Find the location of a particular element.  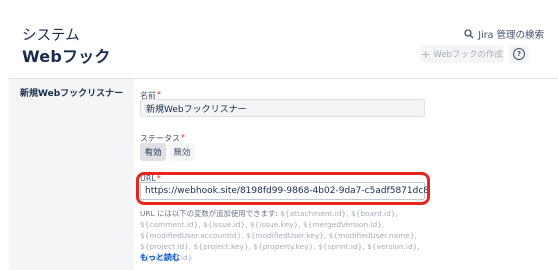

status-label-text: ステータス is located at coordinates (160, 138).